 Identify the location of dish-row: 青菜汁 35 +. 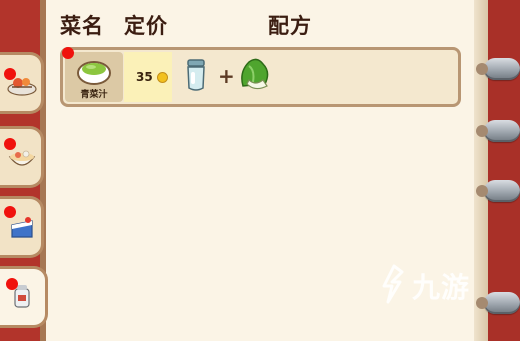
(260, 77).